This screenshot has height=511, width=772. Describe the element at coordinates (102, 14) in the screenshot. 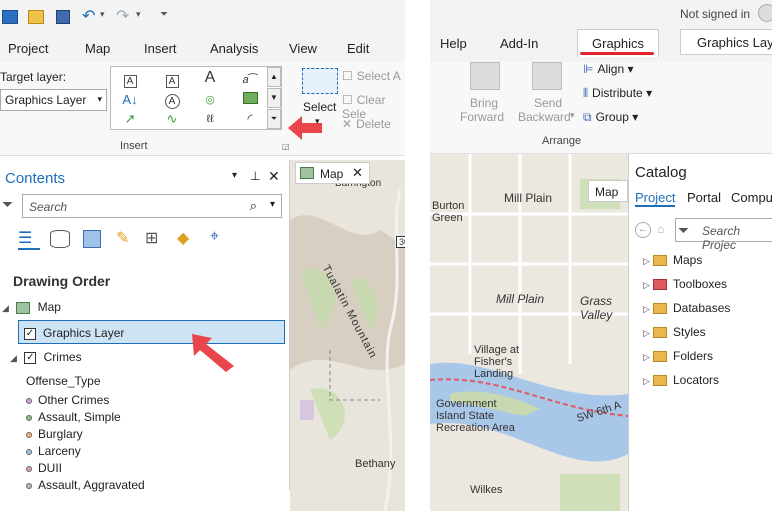

I see `undo-dropdown-icon: ▾` at that location.